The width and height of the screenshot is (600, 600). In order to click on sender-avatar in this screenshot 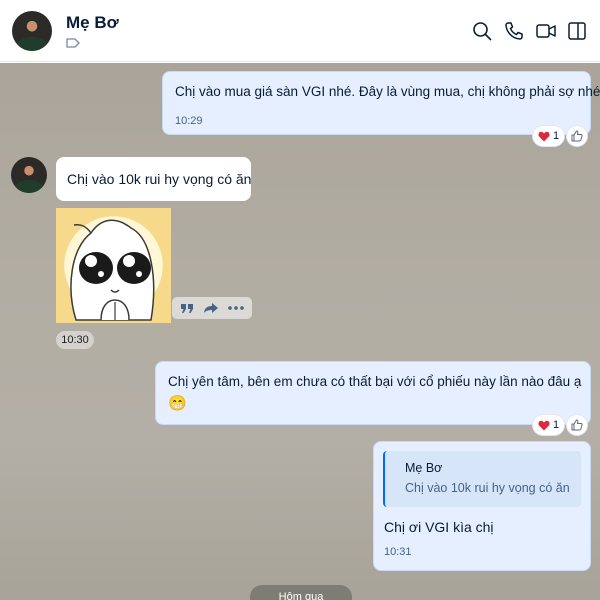, I will do `click(29, 175)`.